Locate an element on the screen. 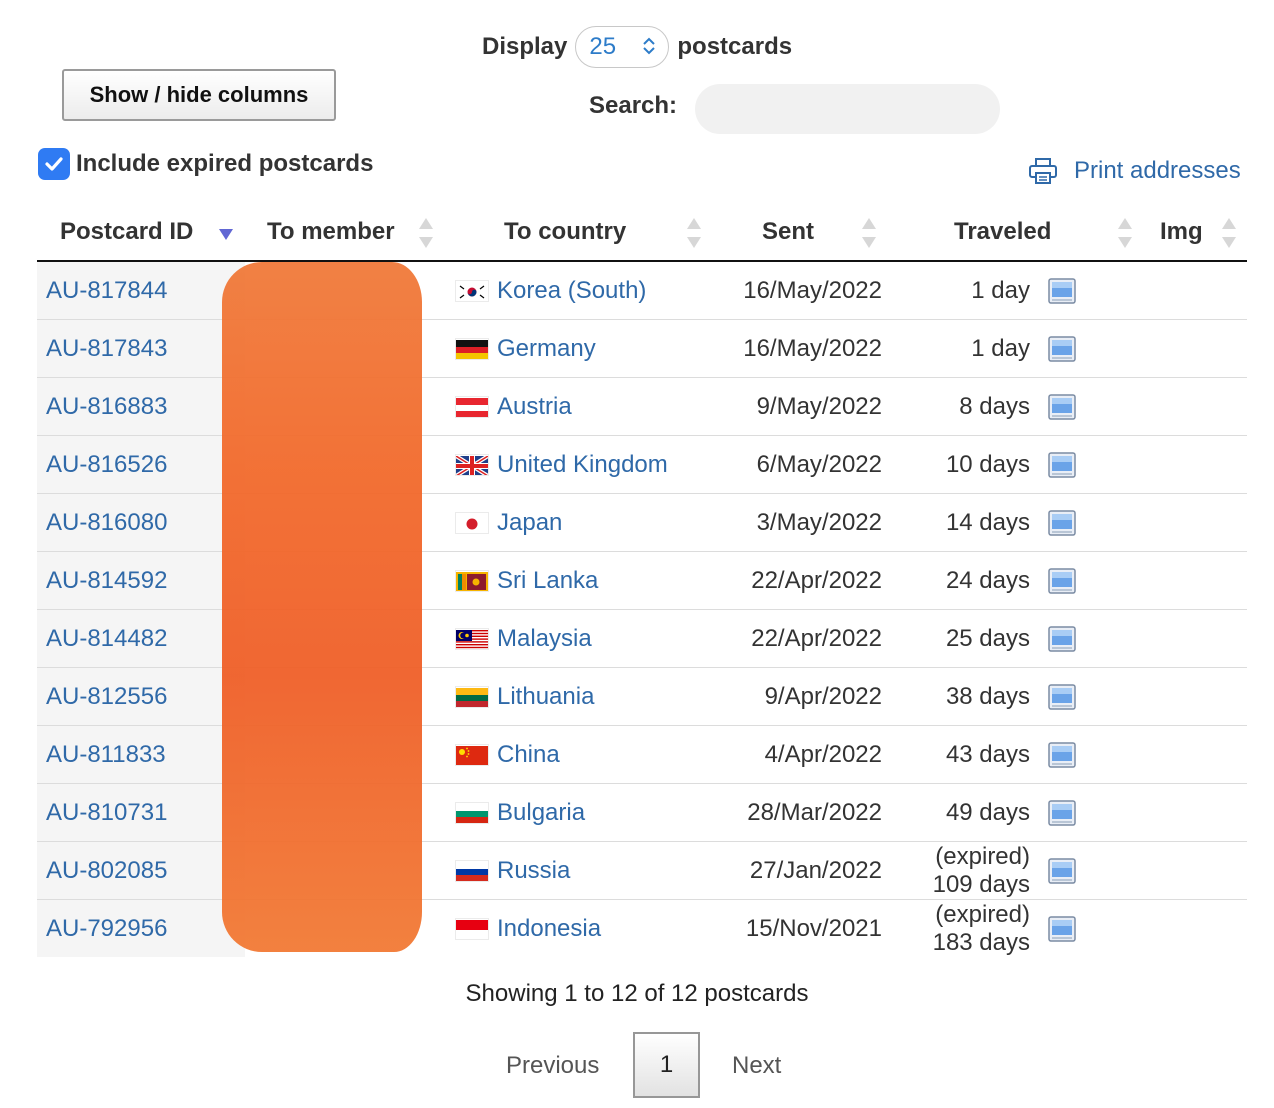 The width and height of the screenshot is (1274, 1108). table-row: AU-811833 China 4/Apr/2022 43 days is located at coordinates (642, 754).